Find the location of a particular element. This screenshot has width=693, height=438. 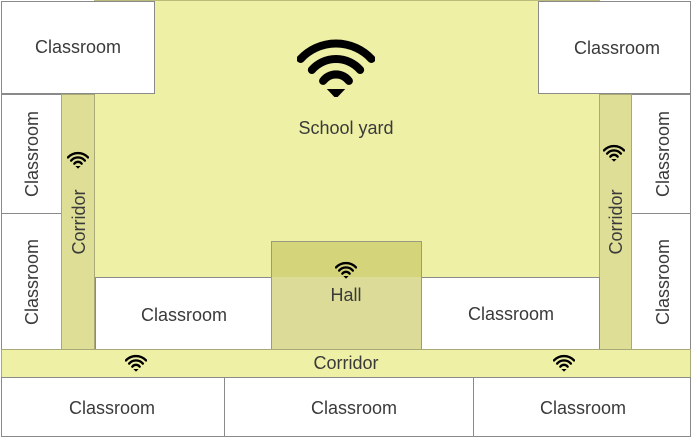

corridor-left-label: Corridor is located at coordinates (79, 222).